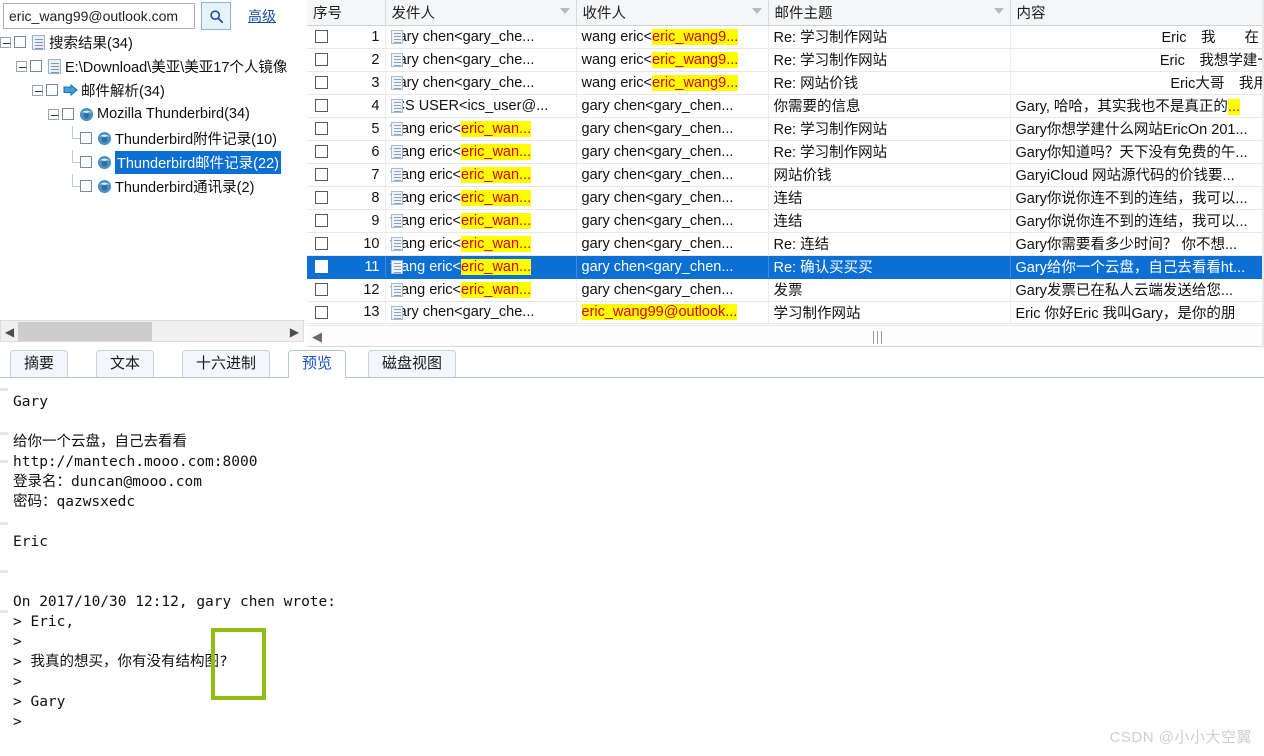 Image resolution: width=1264 pixels, height=756 pixels. What do you see at coordinates (153, 138) in the screenshot?
I see `tree-item: Thunderbird附件记录(10)` at bounding box center [153, 138].